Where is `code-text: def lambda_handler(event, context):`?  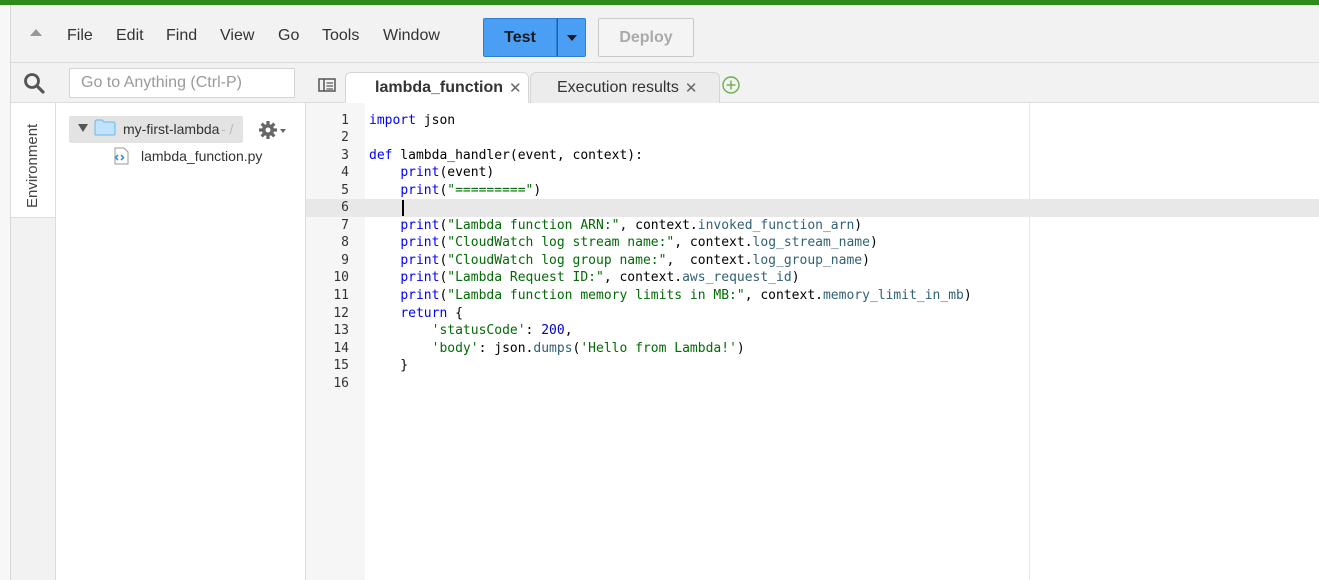 code-text: def lambda_handler(event, context): is located at coordinates (506, 156).